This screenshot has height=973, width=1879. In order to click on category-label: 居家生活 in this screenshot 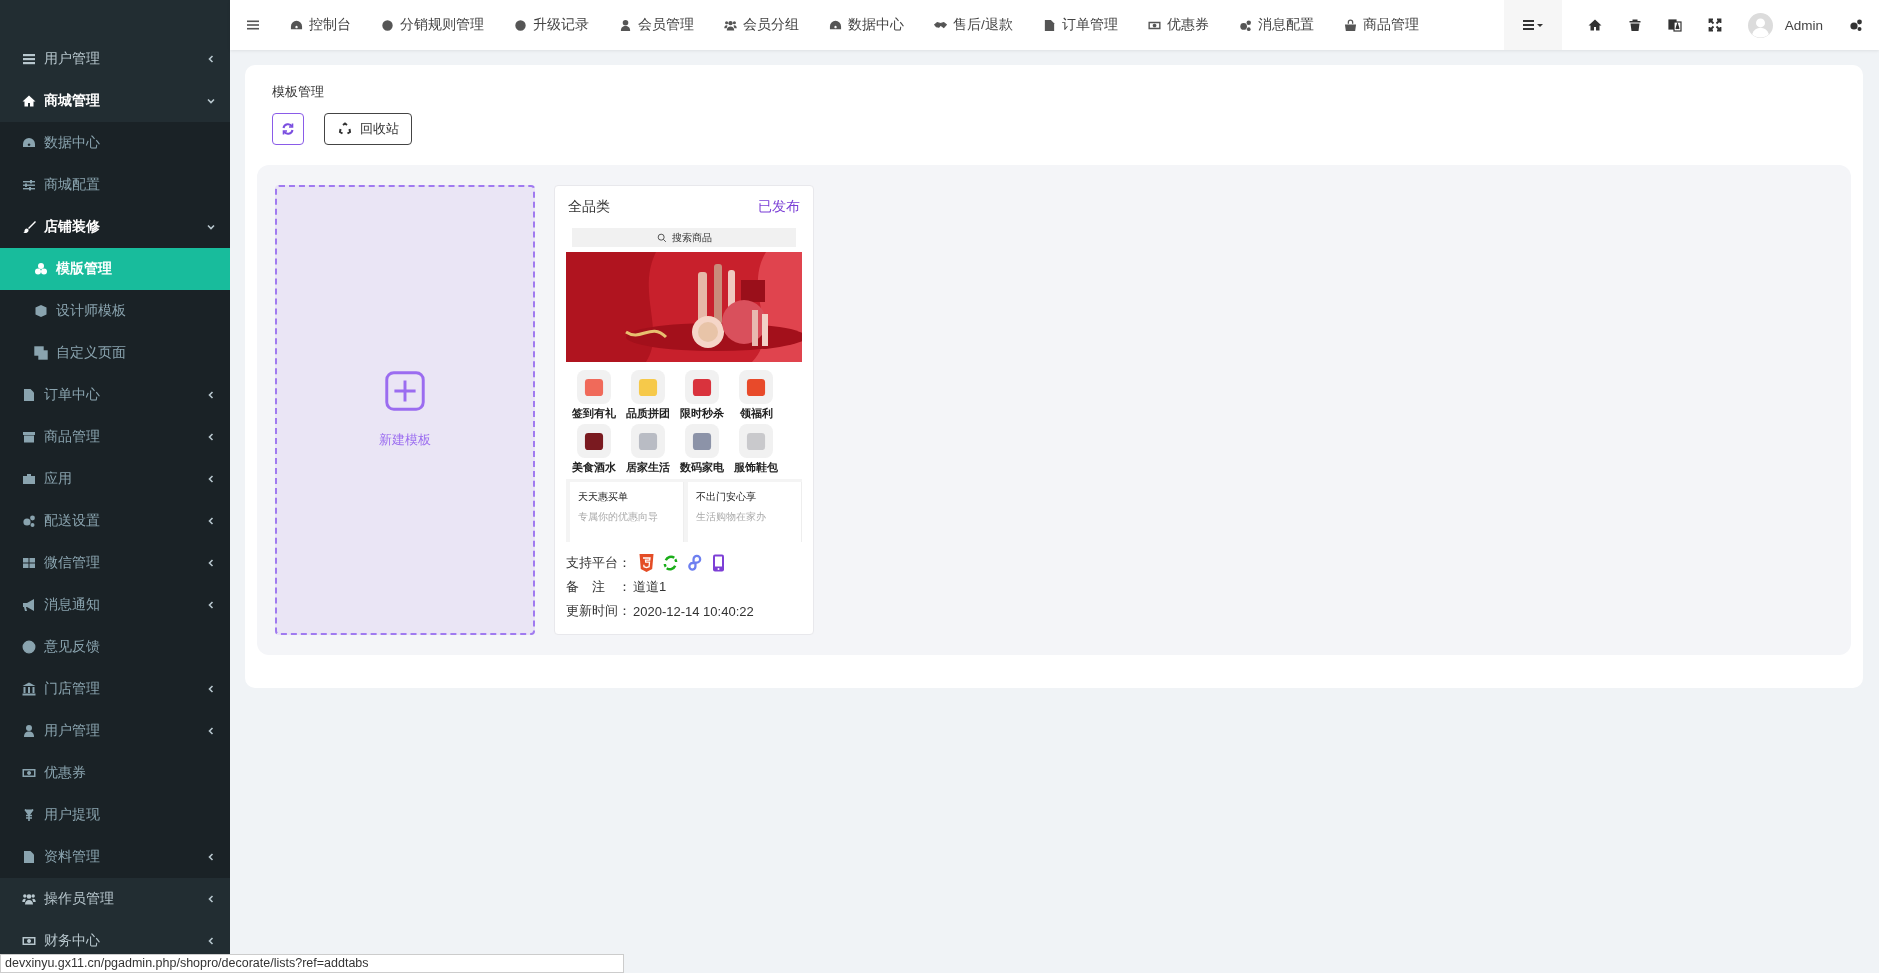, I will do `click(648, 467)`.